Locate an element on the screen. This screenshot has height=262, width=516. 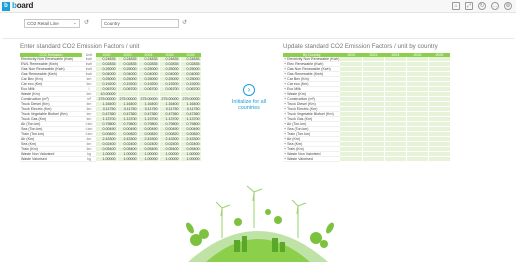
chevron-right-icon: › is located at coordinates (249, 90).